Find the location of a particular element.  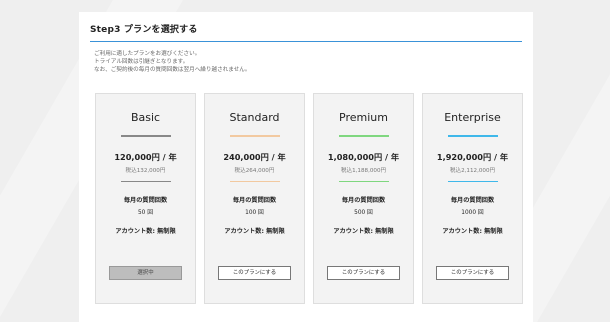

monthly-questions-value: 50 回 is located at coordinates (145, 213).